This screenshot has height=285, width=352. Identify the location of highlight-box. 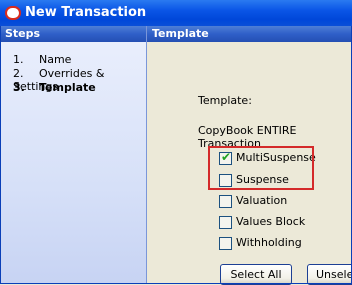
(261, 168).